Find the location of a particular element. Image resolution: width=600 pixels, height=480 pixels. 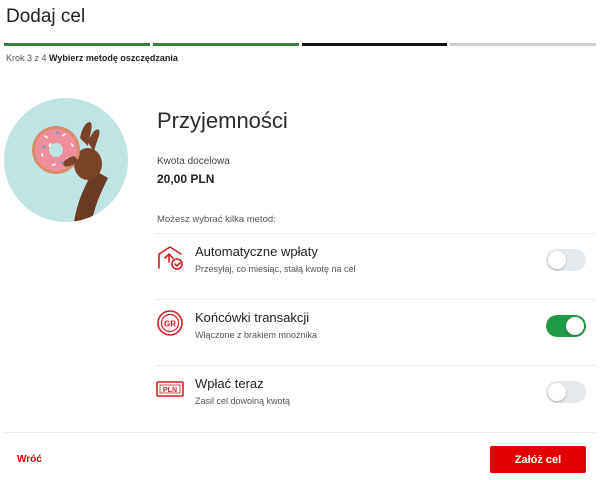

page-title: Dodaj cel is located at coordinates (46, 16).